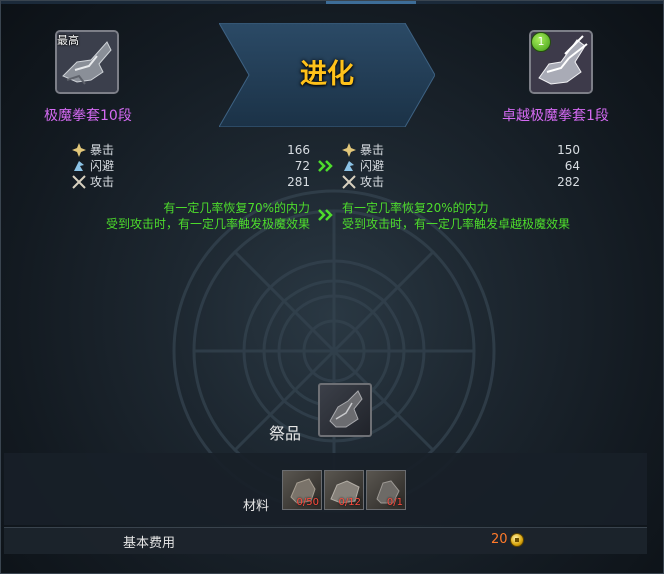 This screenshot has height=574, width=664. What do you see at coordinates (517, 540) in the screenshot?
I see `coin-icon` at bounding box center [517, 540].